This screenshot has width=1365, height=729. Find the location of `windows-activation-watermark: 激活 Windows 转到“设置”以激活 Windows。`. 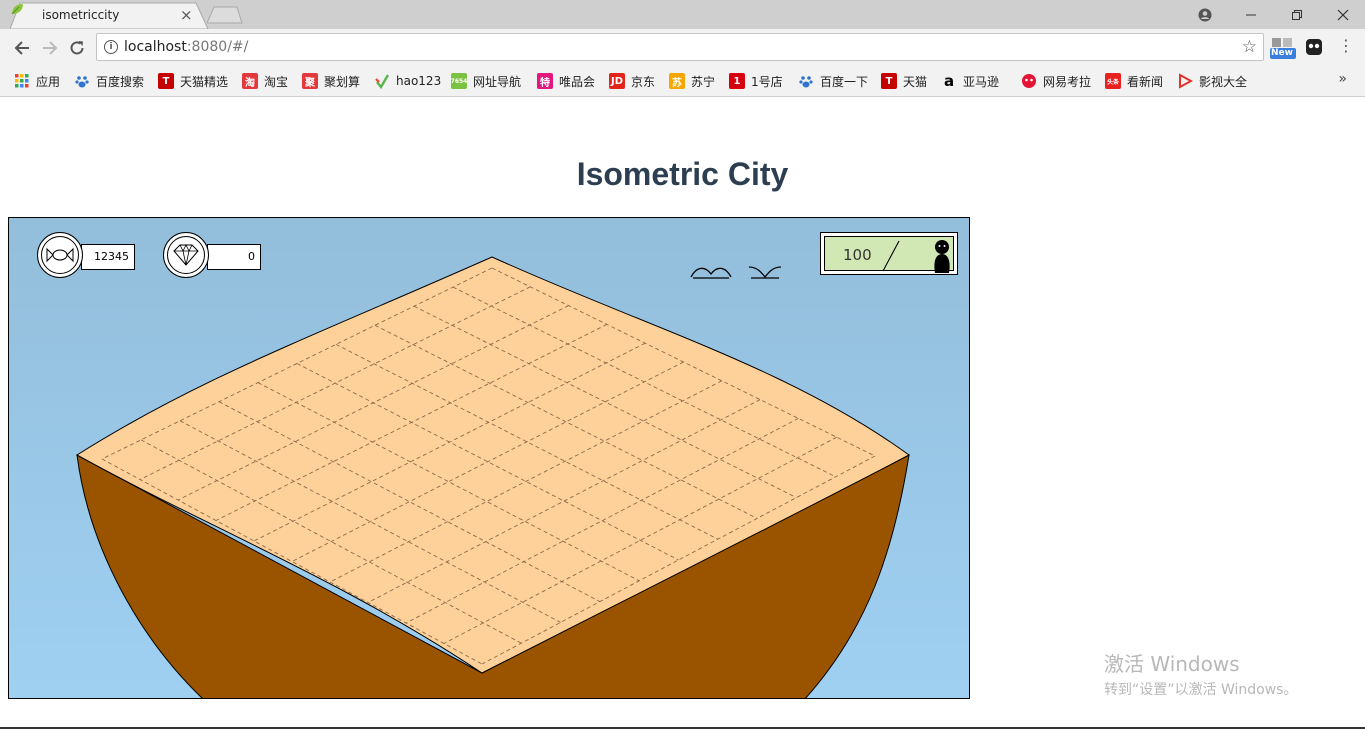

windows-activation-watermark: 激活 Windows 转到“设置”以激活 Windows。 is located at coordinates (1200, 673).